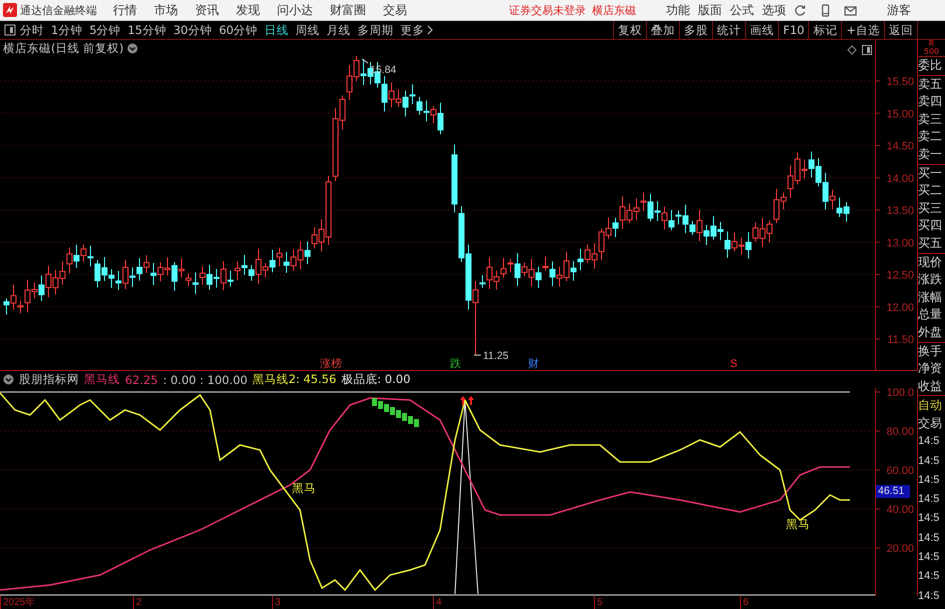  Describe the element at coordinates (793, 30) in the screenshot. I see `tool-button: F10` at that location.